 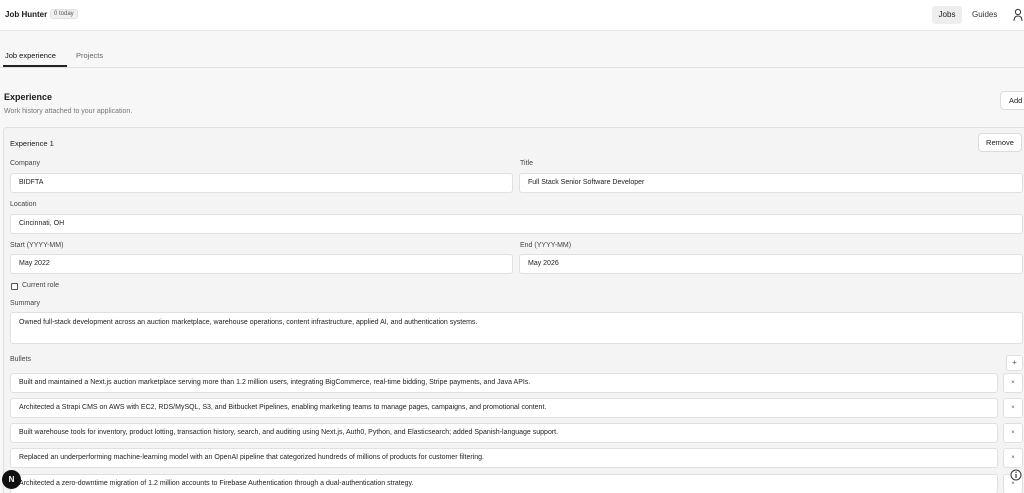 I want to click on summary-label: Summary, so click(x=25, y=303).